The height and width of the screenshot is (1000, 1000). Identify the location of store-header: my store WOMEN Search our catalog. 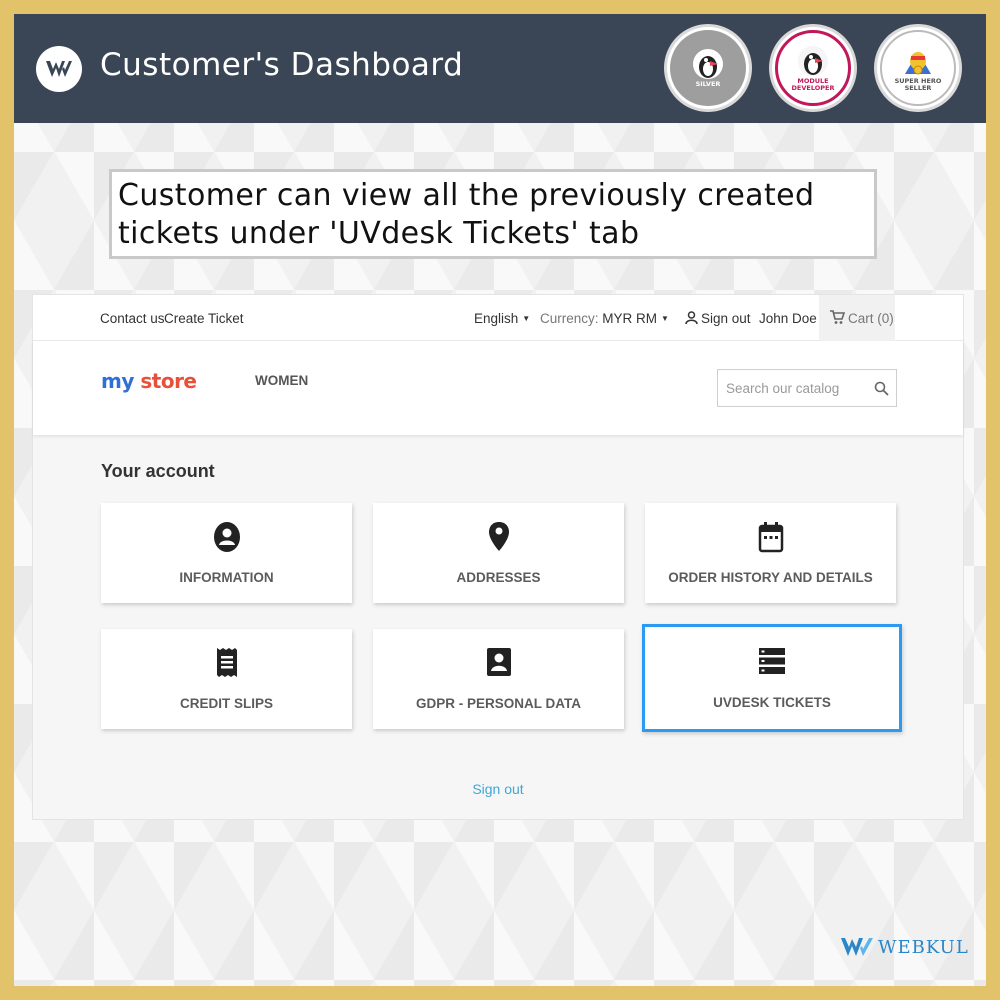
(498, 388).